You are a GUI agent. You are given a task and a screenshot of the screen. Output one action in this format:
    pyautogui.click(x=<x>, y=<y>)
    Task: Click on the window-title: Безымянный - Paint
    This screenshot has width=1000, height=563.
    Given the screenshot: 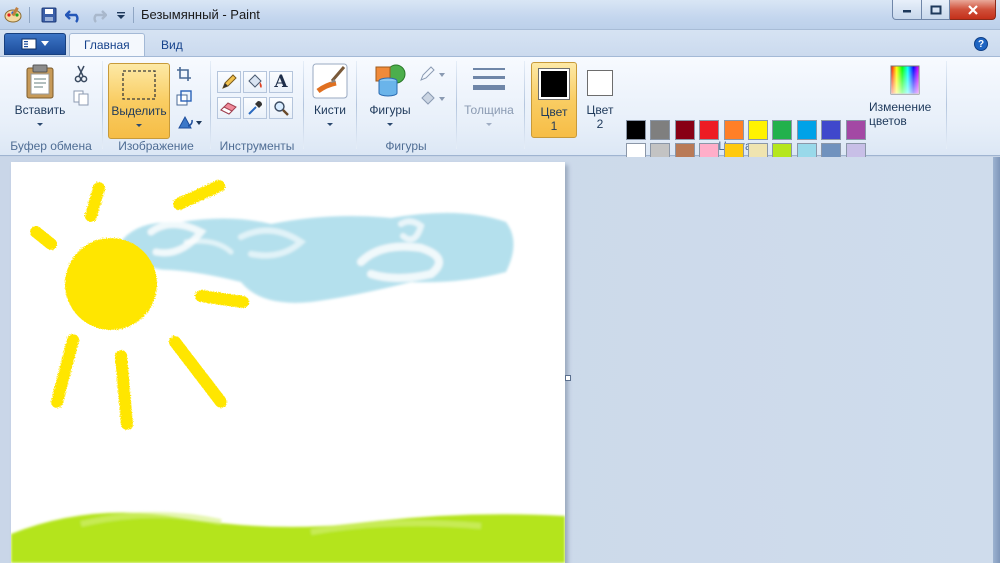 What is the action you would take?
    pyautogui.click(x=200, y=14)
    